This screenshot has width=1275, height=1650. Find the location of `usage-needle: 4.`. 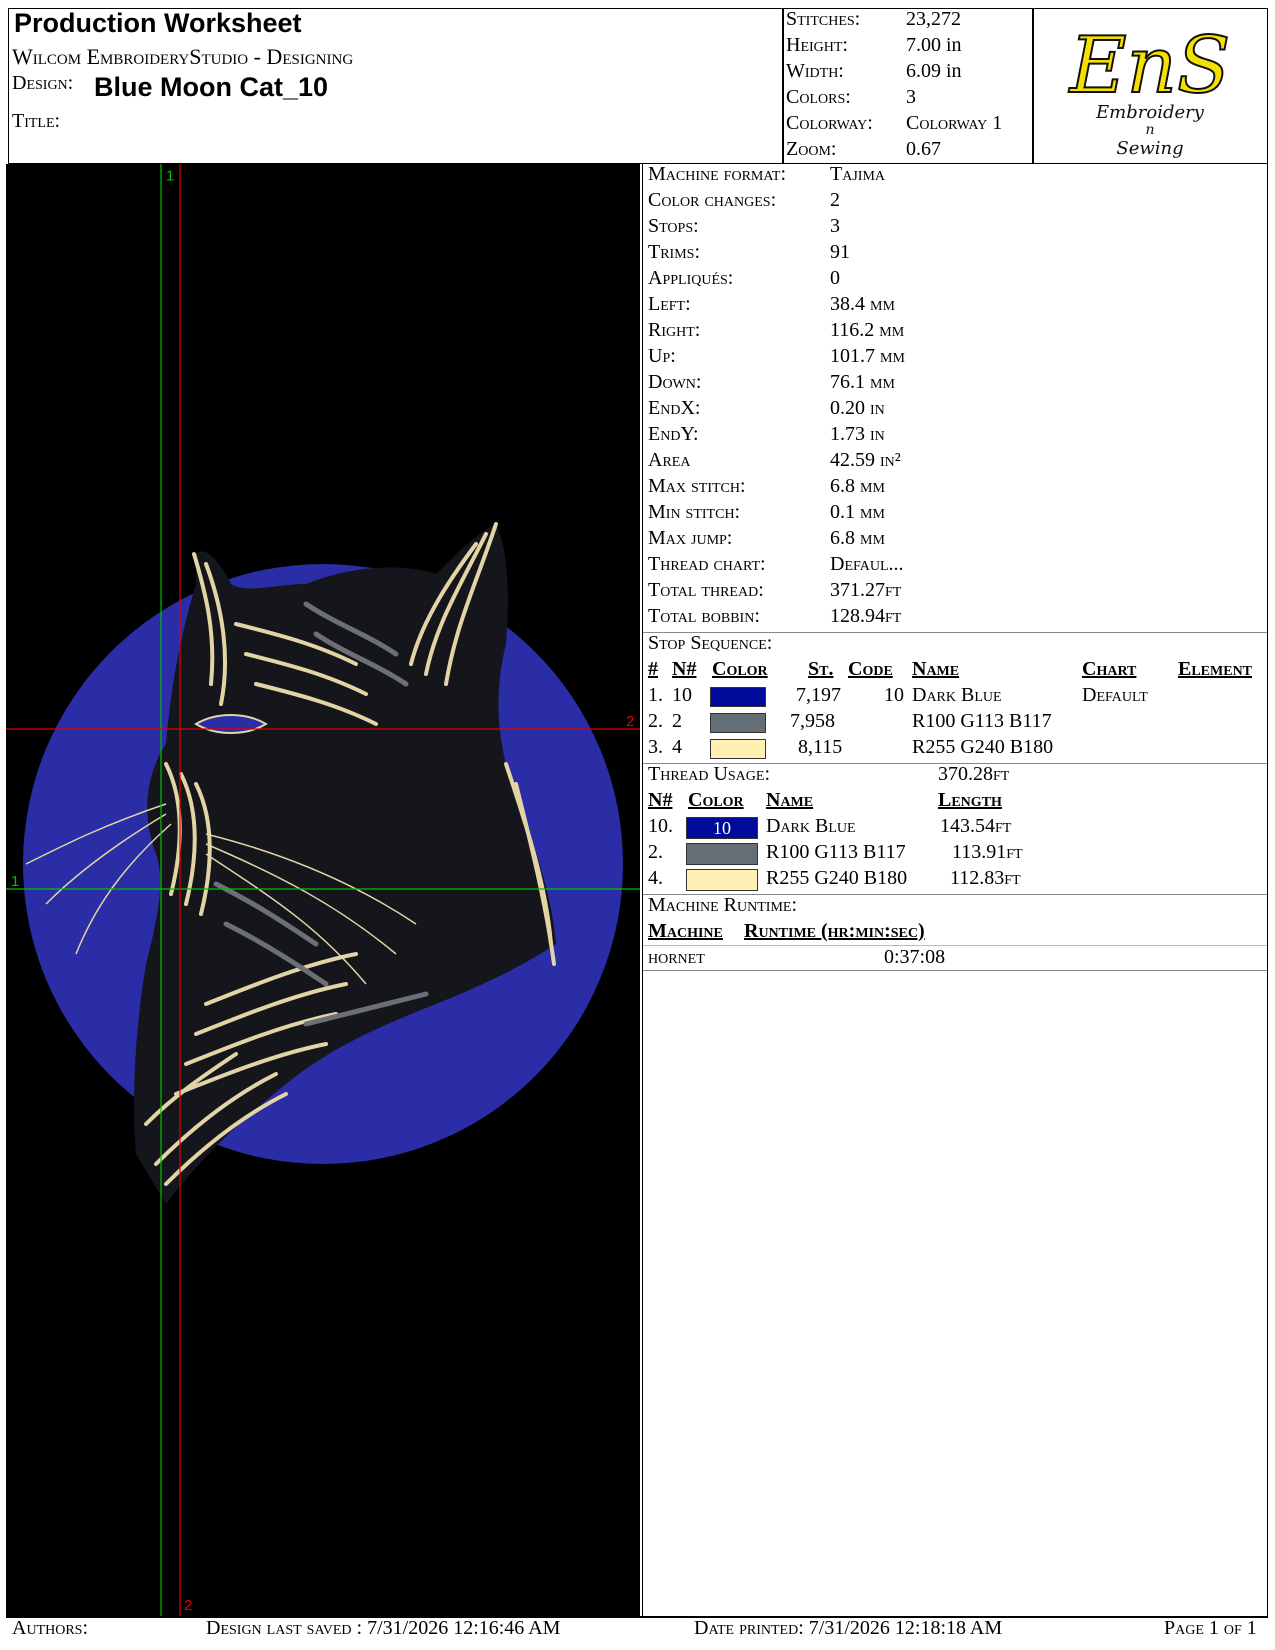

usage-needle: 4. is located at coordinates (655, 878).